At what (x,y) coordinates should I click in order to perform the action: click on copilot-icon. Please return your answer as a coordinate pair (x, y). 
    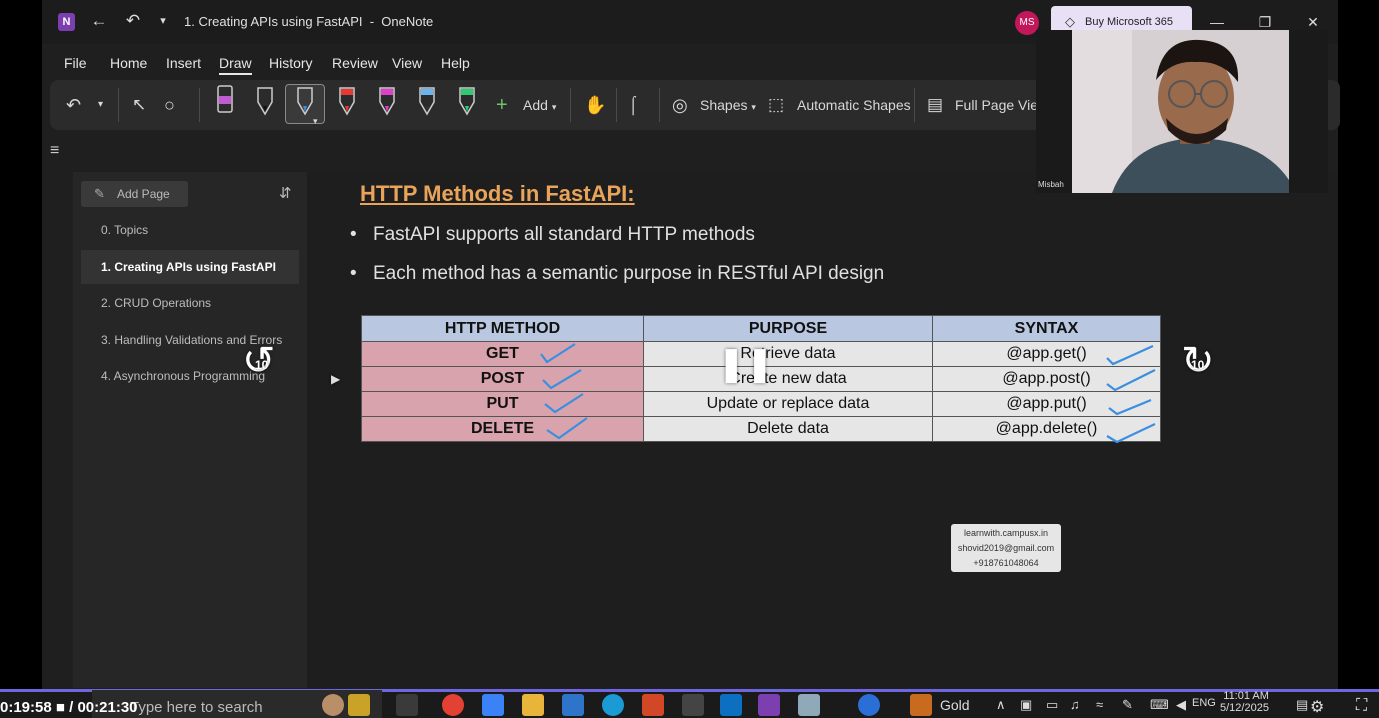
    Looking at the image, I should click on (493, 705).